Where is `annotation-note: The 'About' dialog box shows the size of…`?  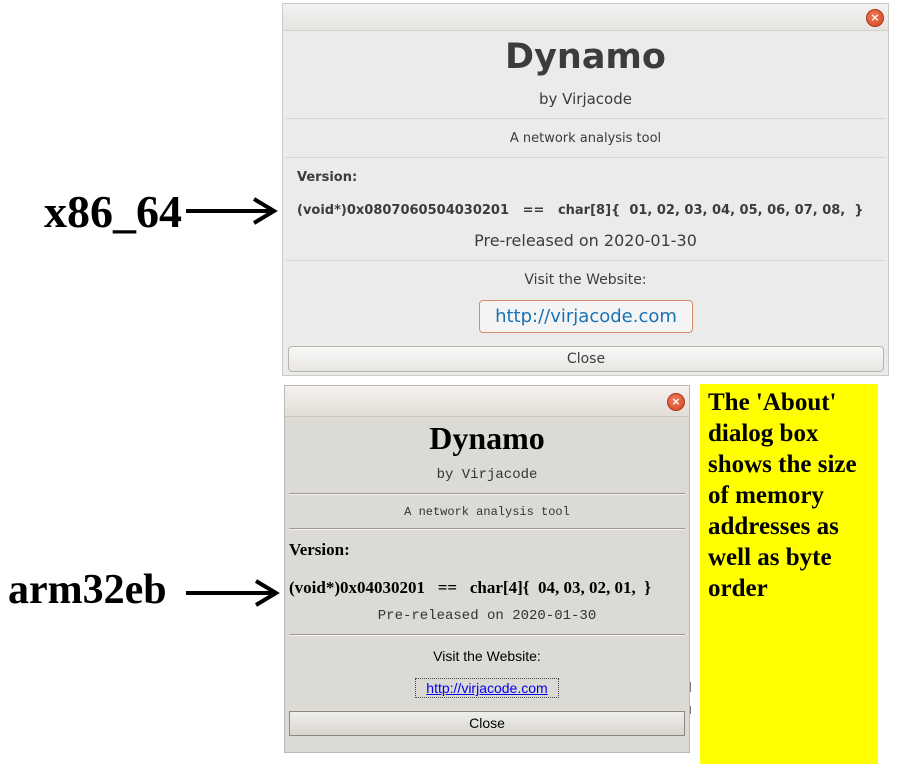 annotation-note: The 'About' dialog box shows the size of… is located at coordinates (789, 574).